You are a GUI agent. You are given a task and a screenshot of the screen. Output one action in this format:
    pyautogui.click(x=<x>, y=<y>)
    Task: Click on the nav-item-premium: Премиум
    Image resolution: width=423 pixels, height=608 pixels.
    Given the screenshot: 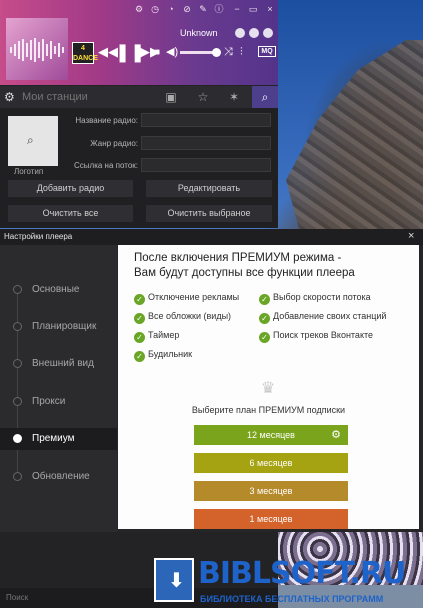 What is the action you would take?
    pyautogui.click(x=58, y=439)
    